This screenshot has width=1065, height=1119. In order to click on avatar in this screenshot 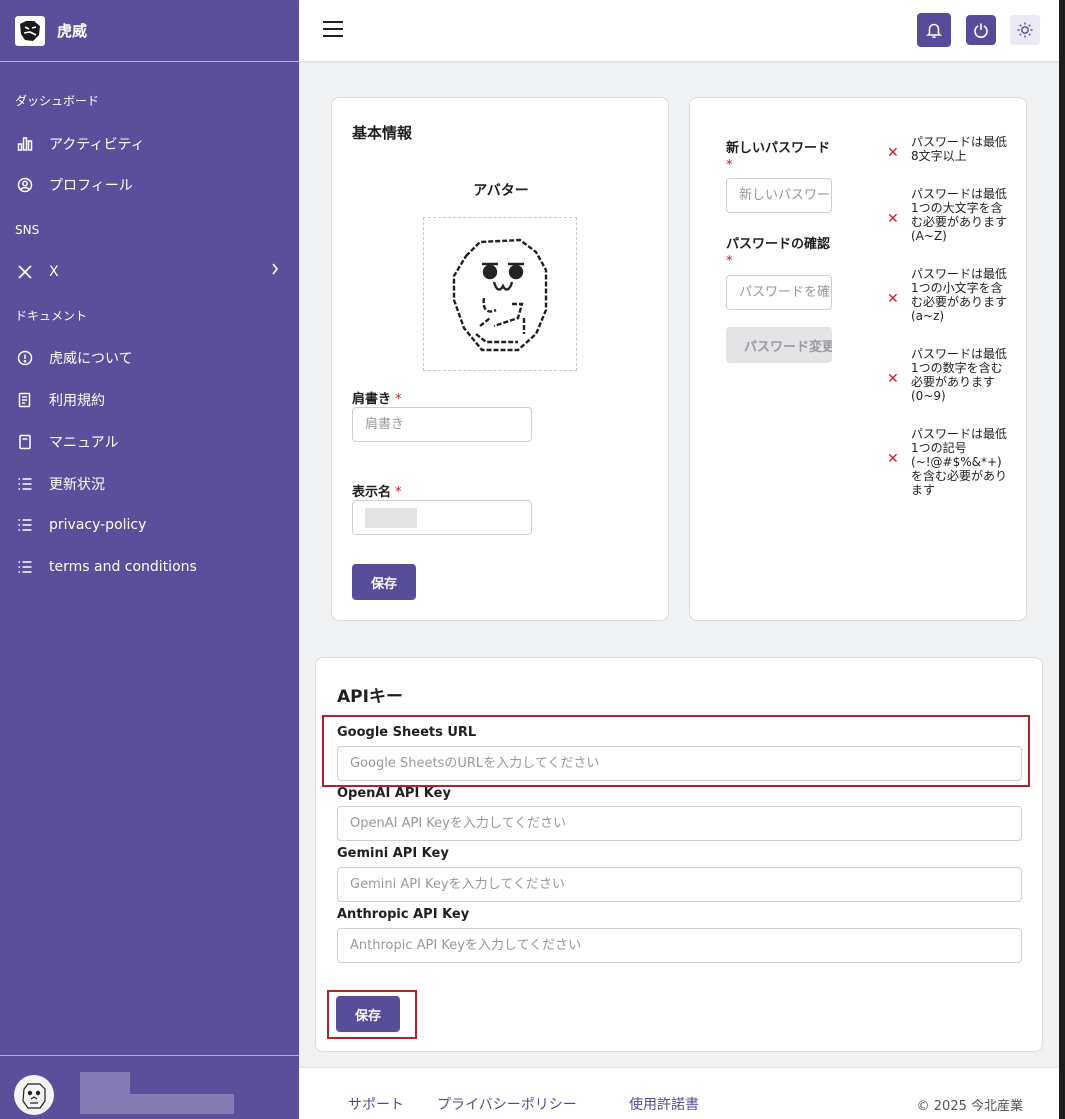, I will do `click(34, 1095)`.